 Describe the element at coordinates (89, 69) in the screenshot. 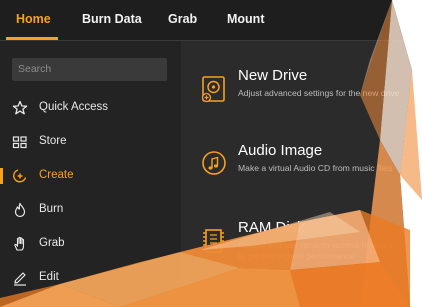

I see `search-input: Search` at that location.